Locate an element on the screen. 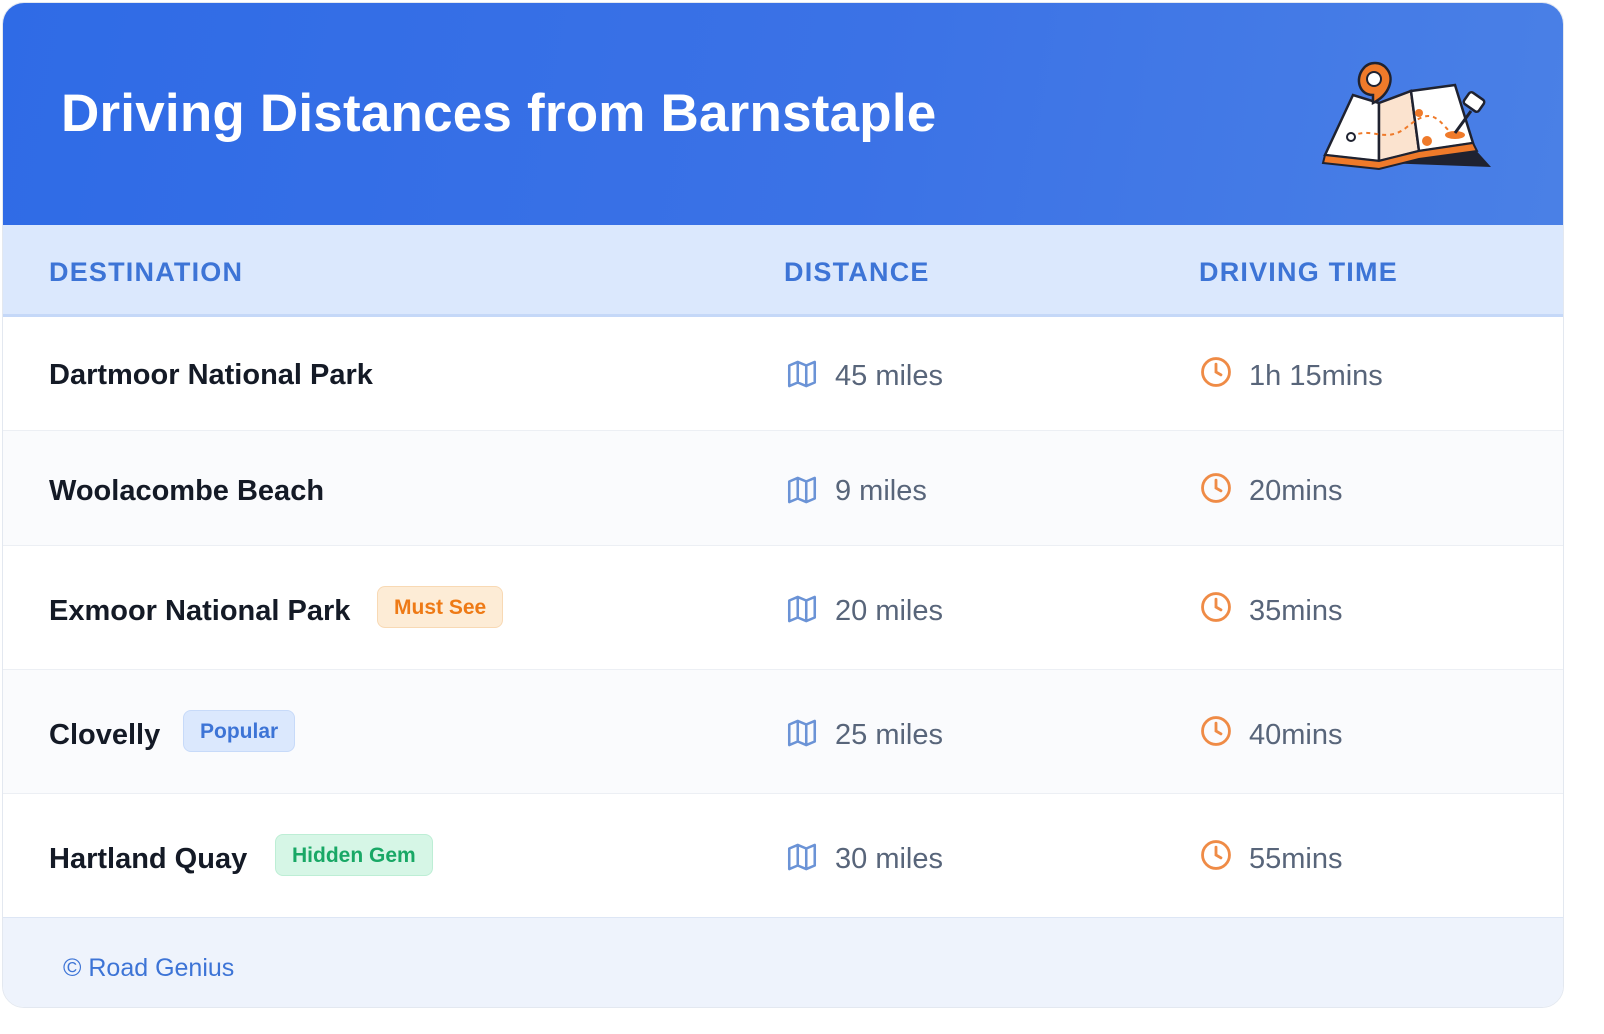  driving-time-value: 55mins is located at coordinates (1296, 859).